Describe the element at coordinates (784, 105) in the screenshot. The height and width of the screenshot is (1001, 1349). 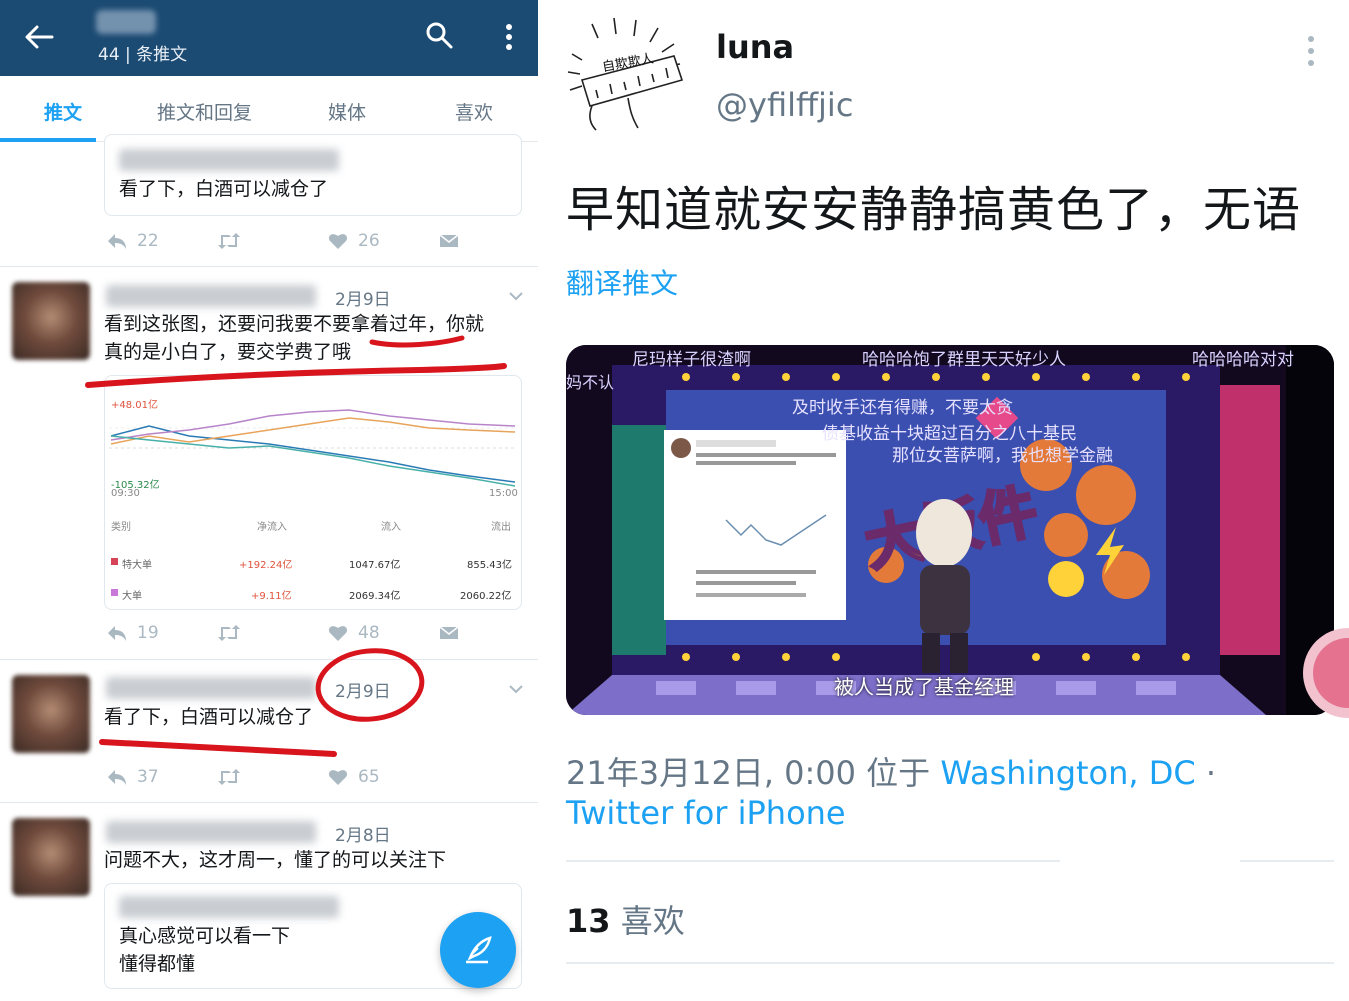
I see `user-handle: @yfilffjic` at that location.